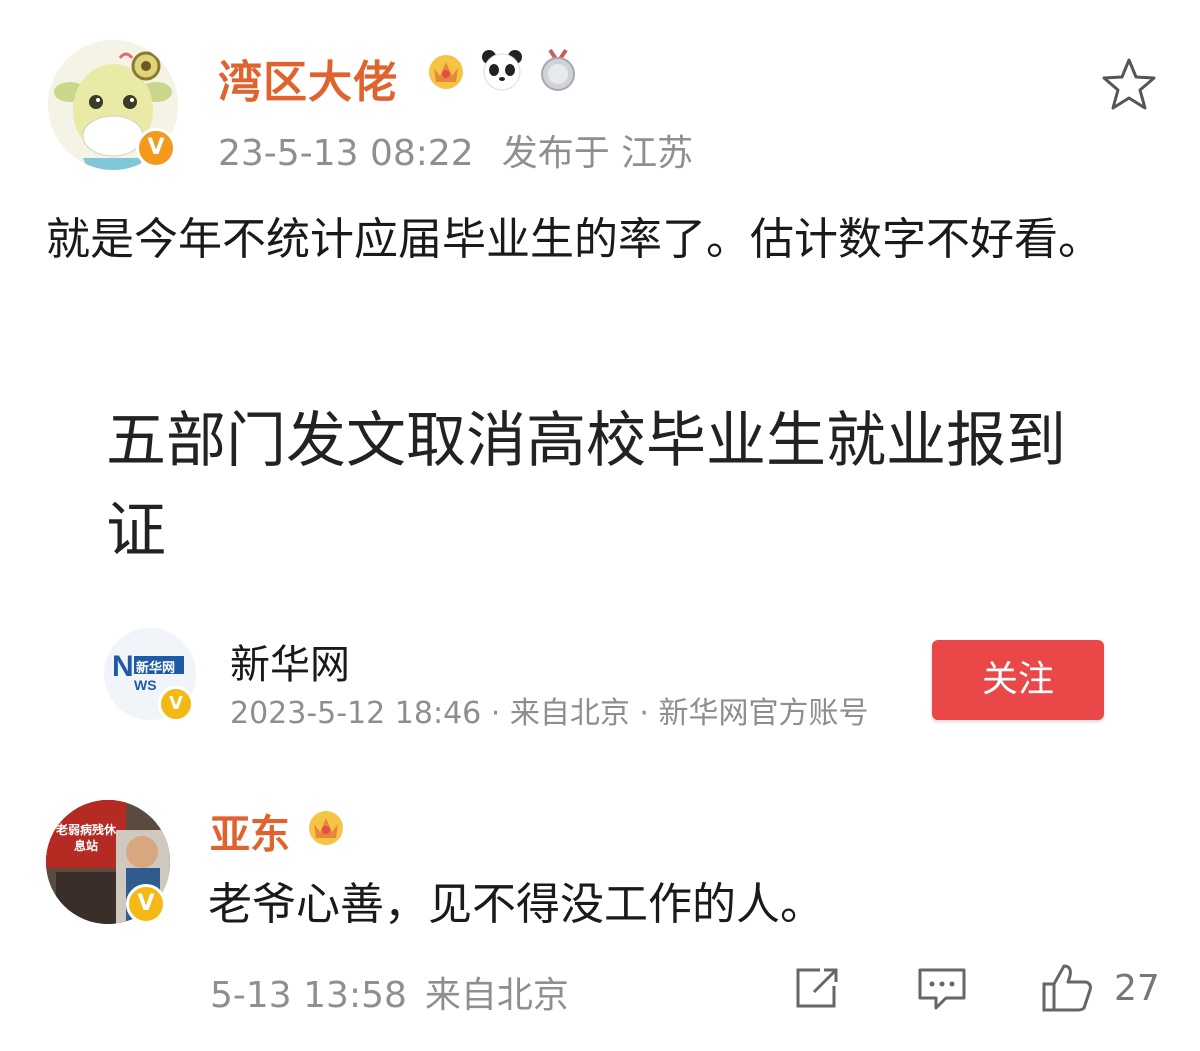 This screenshot has height=1051, width=1200. I want to click on like-count: 27, so click(1137, 988).